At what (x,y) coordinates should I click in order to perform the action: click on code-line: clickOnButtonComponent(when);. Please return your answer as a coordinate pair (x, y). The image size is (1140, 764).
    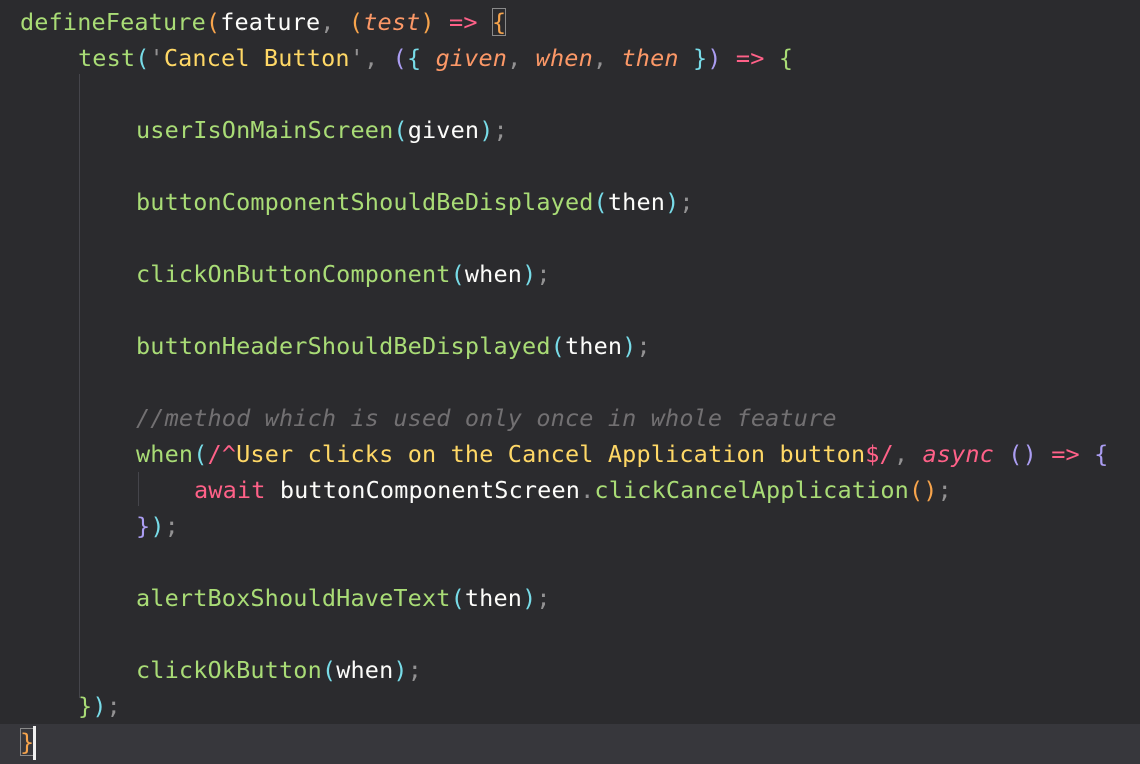
    Looking at the image, I should click on (343, 274).